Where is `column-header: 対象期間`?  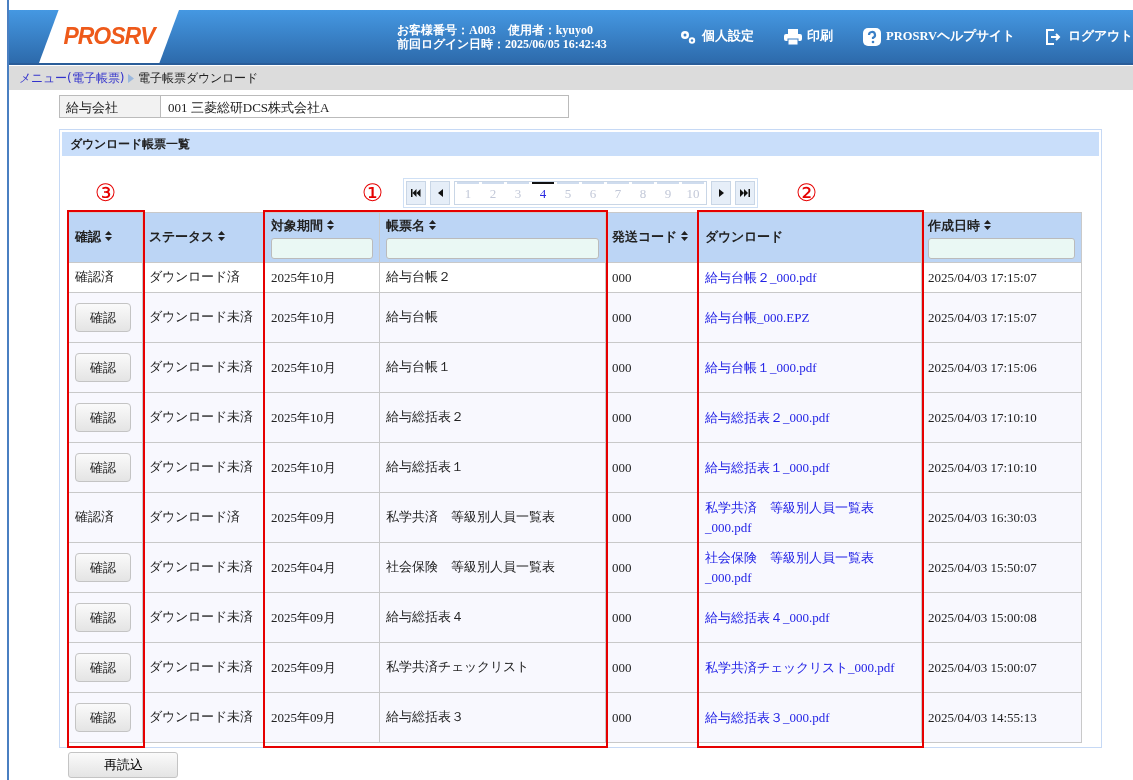 column-header: 対象期間 is located at coordinates (322, 237).